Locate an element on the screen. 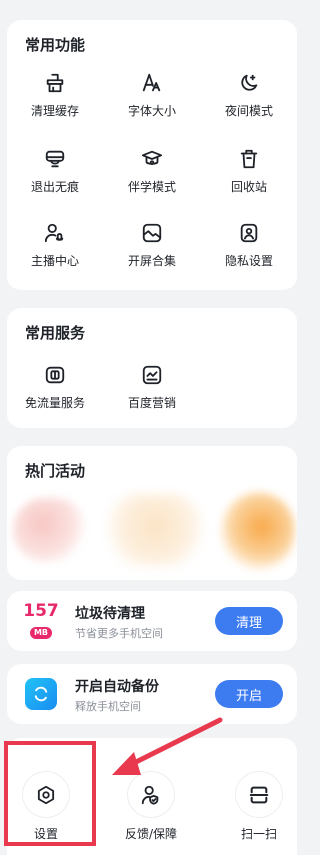 The width and height of the screenshot is (320, 855). backup-card: 开启自动备份 释放手机空间 开启 is located at coordinates (152, 694).